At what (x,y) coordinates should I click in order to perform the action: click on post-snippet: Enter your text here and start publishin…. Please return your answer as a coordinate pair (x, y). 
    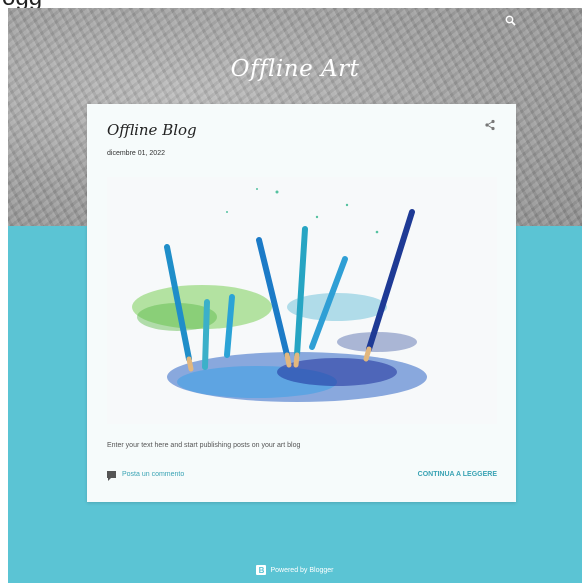
    Looking at the image, I should click on (204, 445).